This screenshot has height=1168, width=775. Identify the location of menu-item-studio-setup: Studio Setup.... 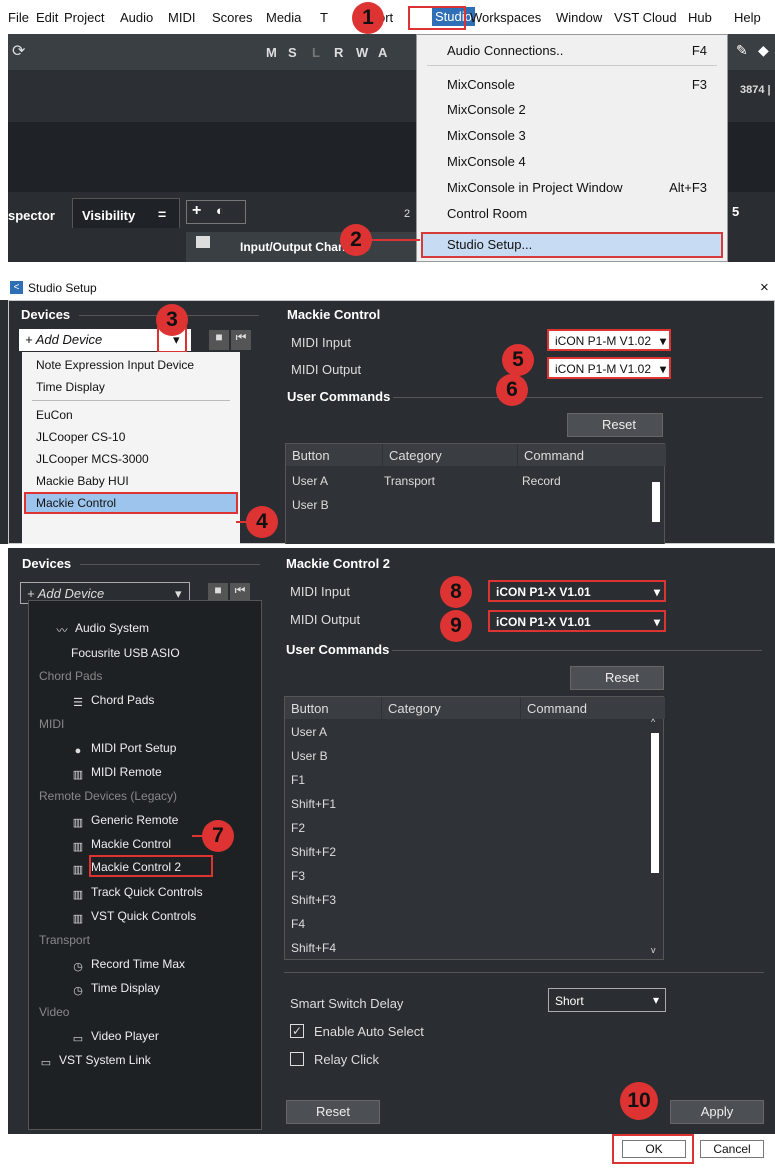
(489, 244).